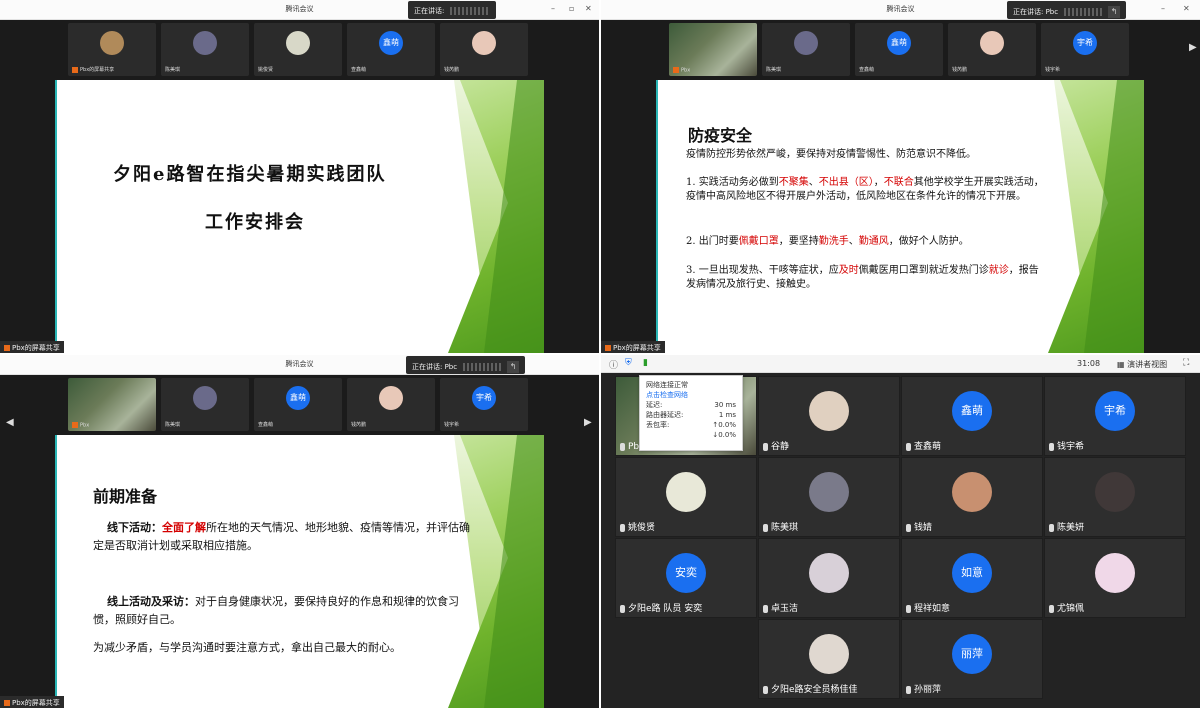  What do you see at coordinates (1066, 526) in the screenshot?
I see `participant-name: 陈美妍` at bounding box center [1066, 526].